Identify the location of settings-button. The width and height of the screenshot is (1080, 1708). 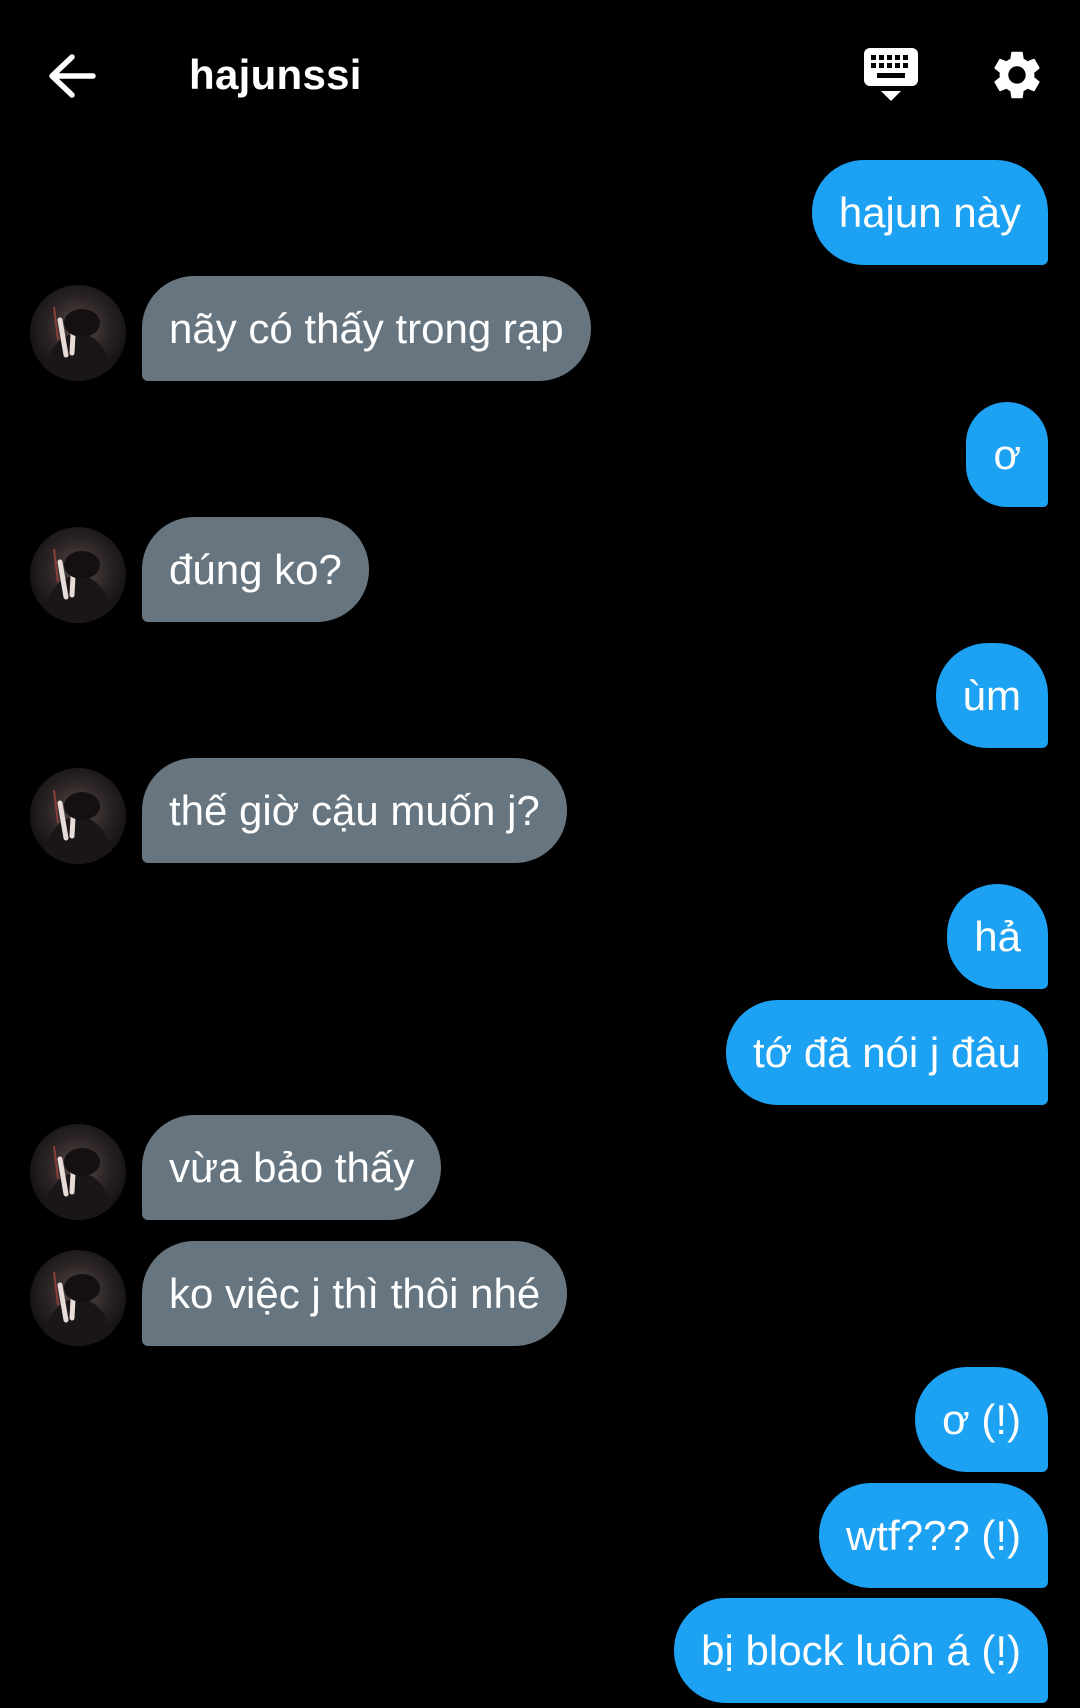
(1017, 75).